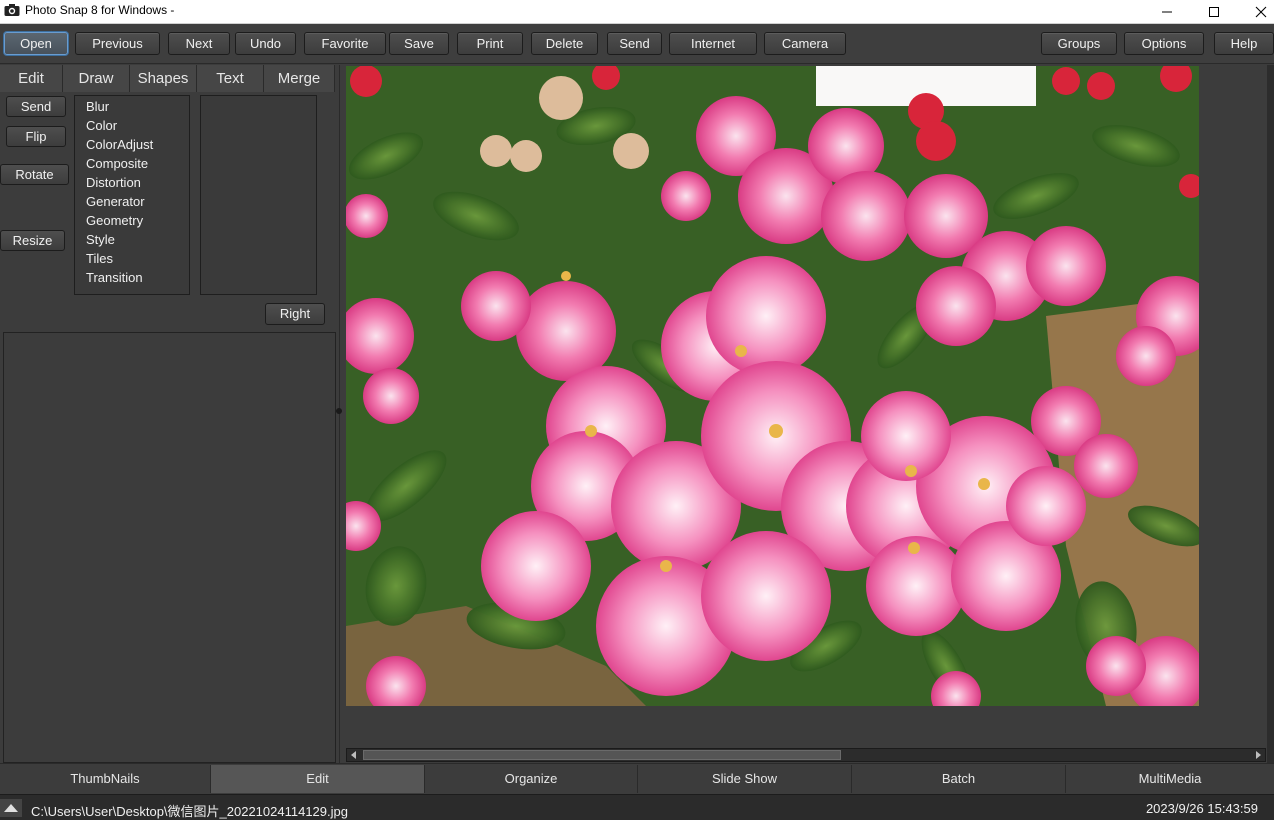 Image resolution: width=1274 pixels, height=820 pixels. Describe the element at coordinates (1170, 779) in the screenshot. I see `tab-multimedia: MultiMedia` at that location.